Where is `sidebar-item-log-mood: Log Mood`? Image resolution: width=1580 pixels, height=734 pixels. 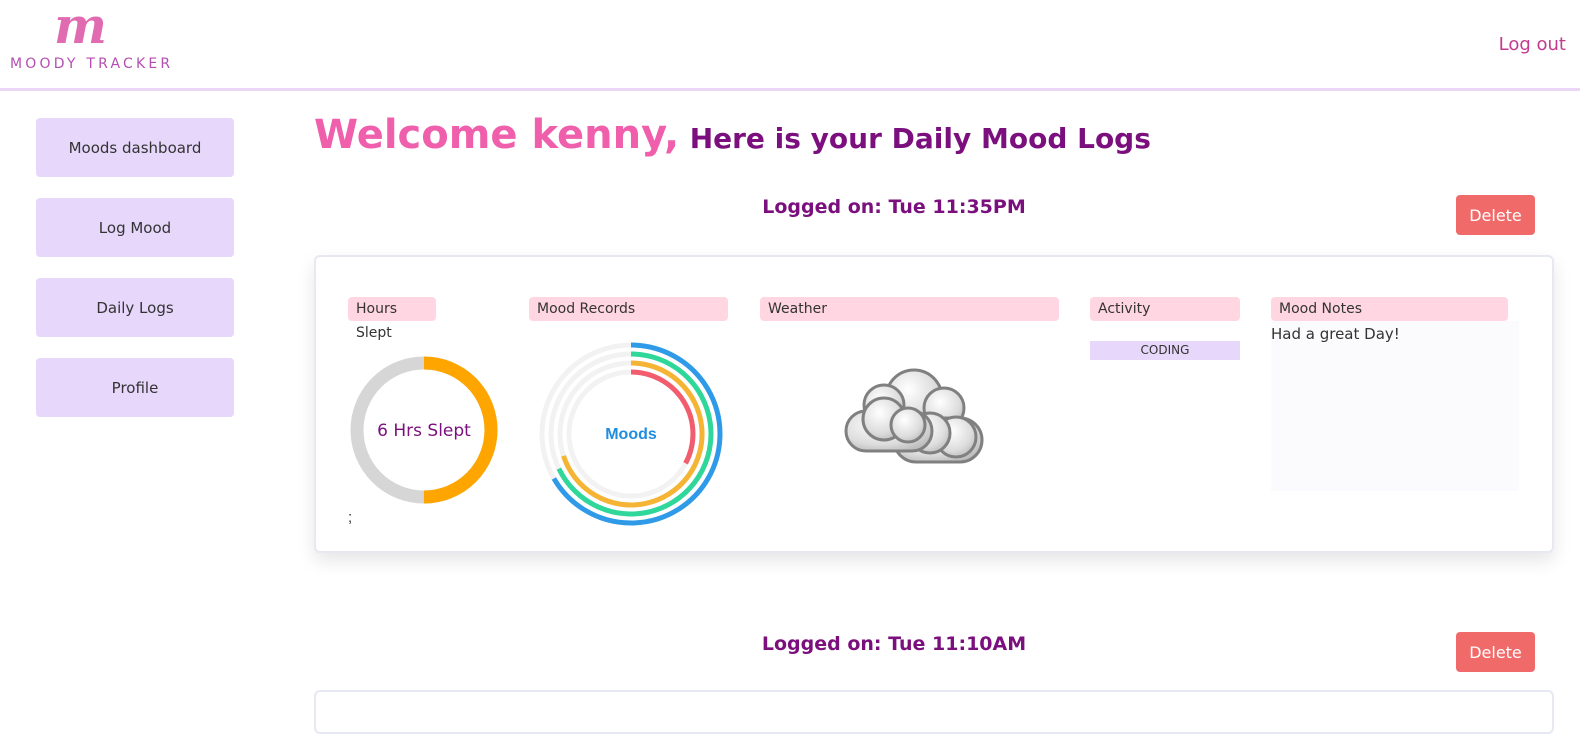 sidebar-item-log-mood: Log Mood is located at coordinates (135, 227).